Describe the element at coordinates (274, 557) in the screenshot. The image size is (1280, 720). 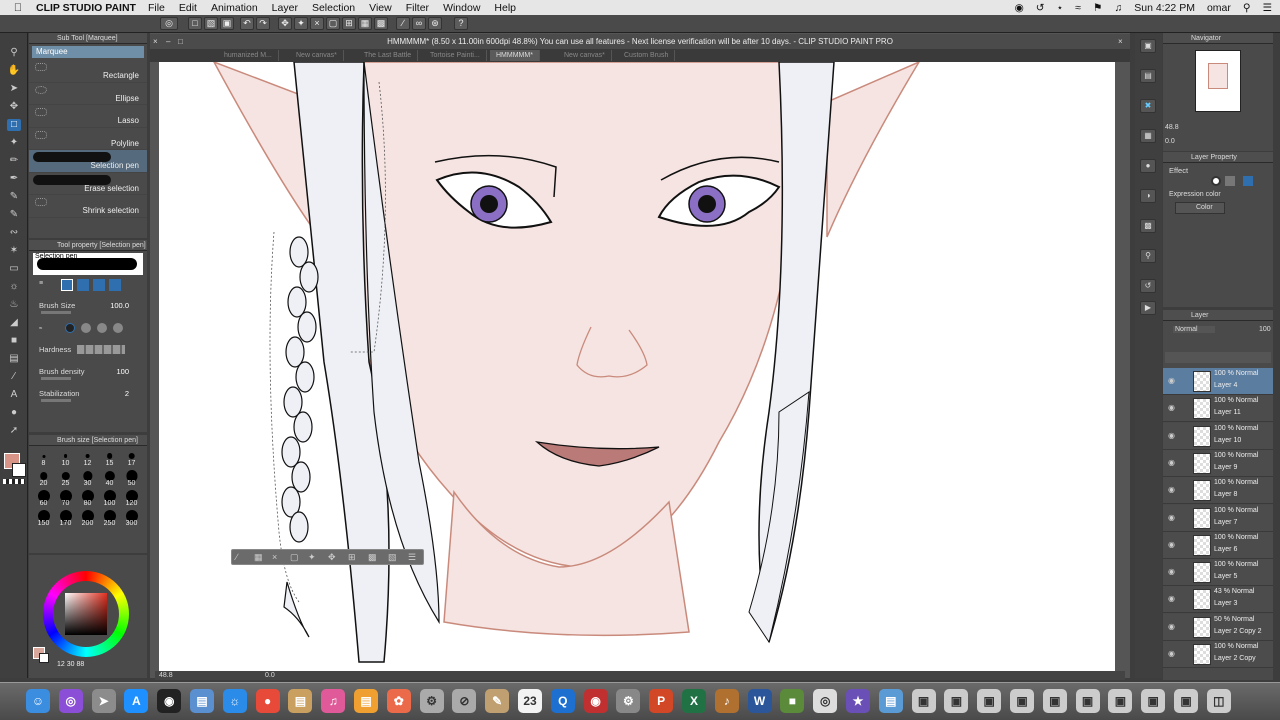
I see `deselect-launcher-icon: ×` at that location.